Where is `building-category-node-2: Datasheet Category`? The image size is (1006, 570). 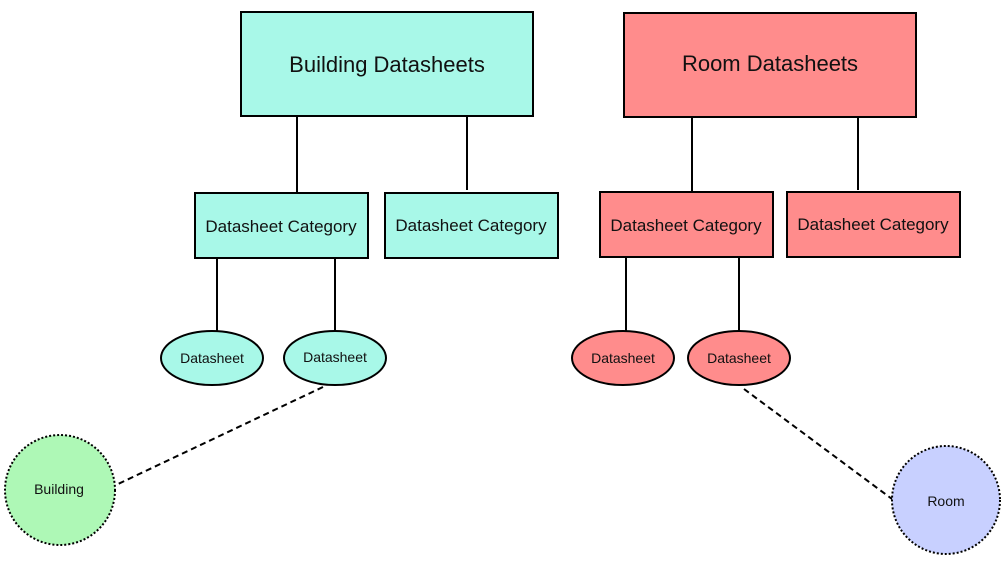 building-category-node-2: Datasheet Category is located at coordinates (471, 225).